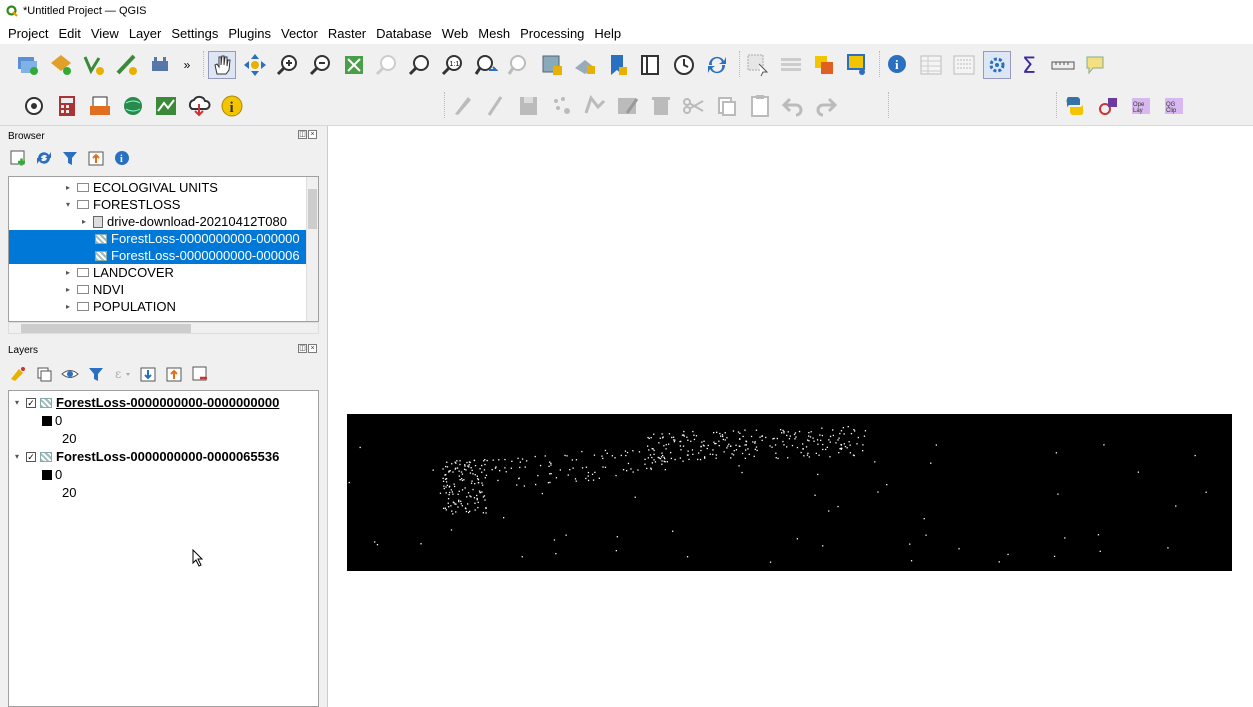 This screenshot has height=707, width=1253. What do you see at coordinates (232, 106) in the screenshot?
I see `info-icon: i` at bounding box center [232, 106].